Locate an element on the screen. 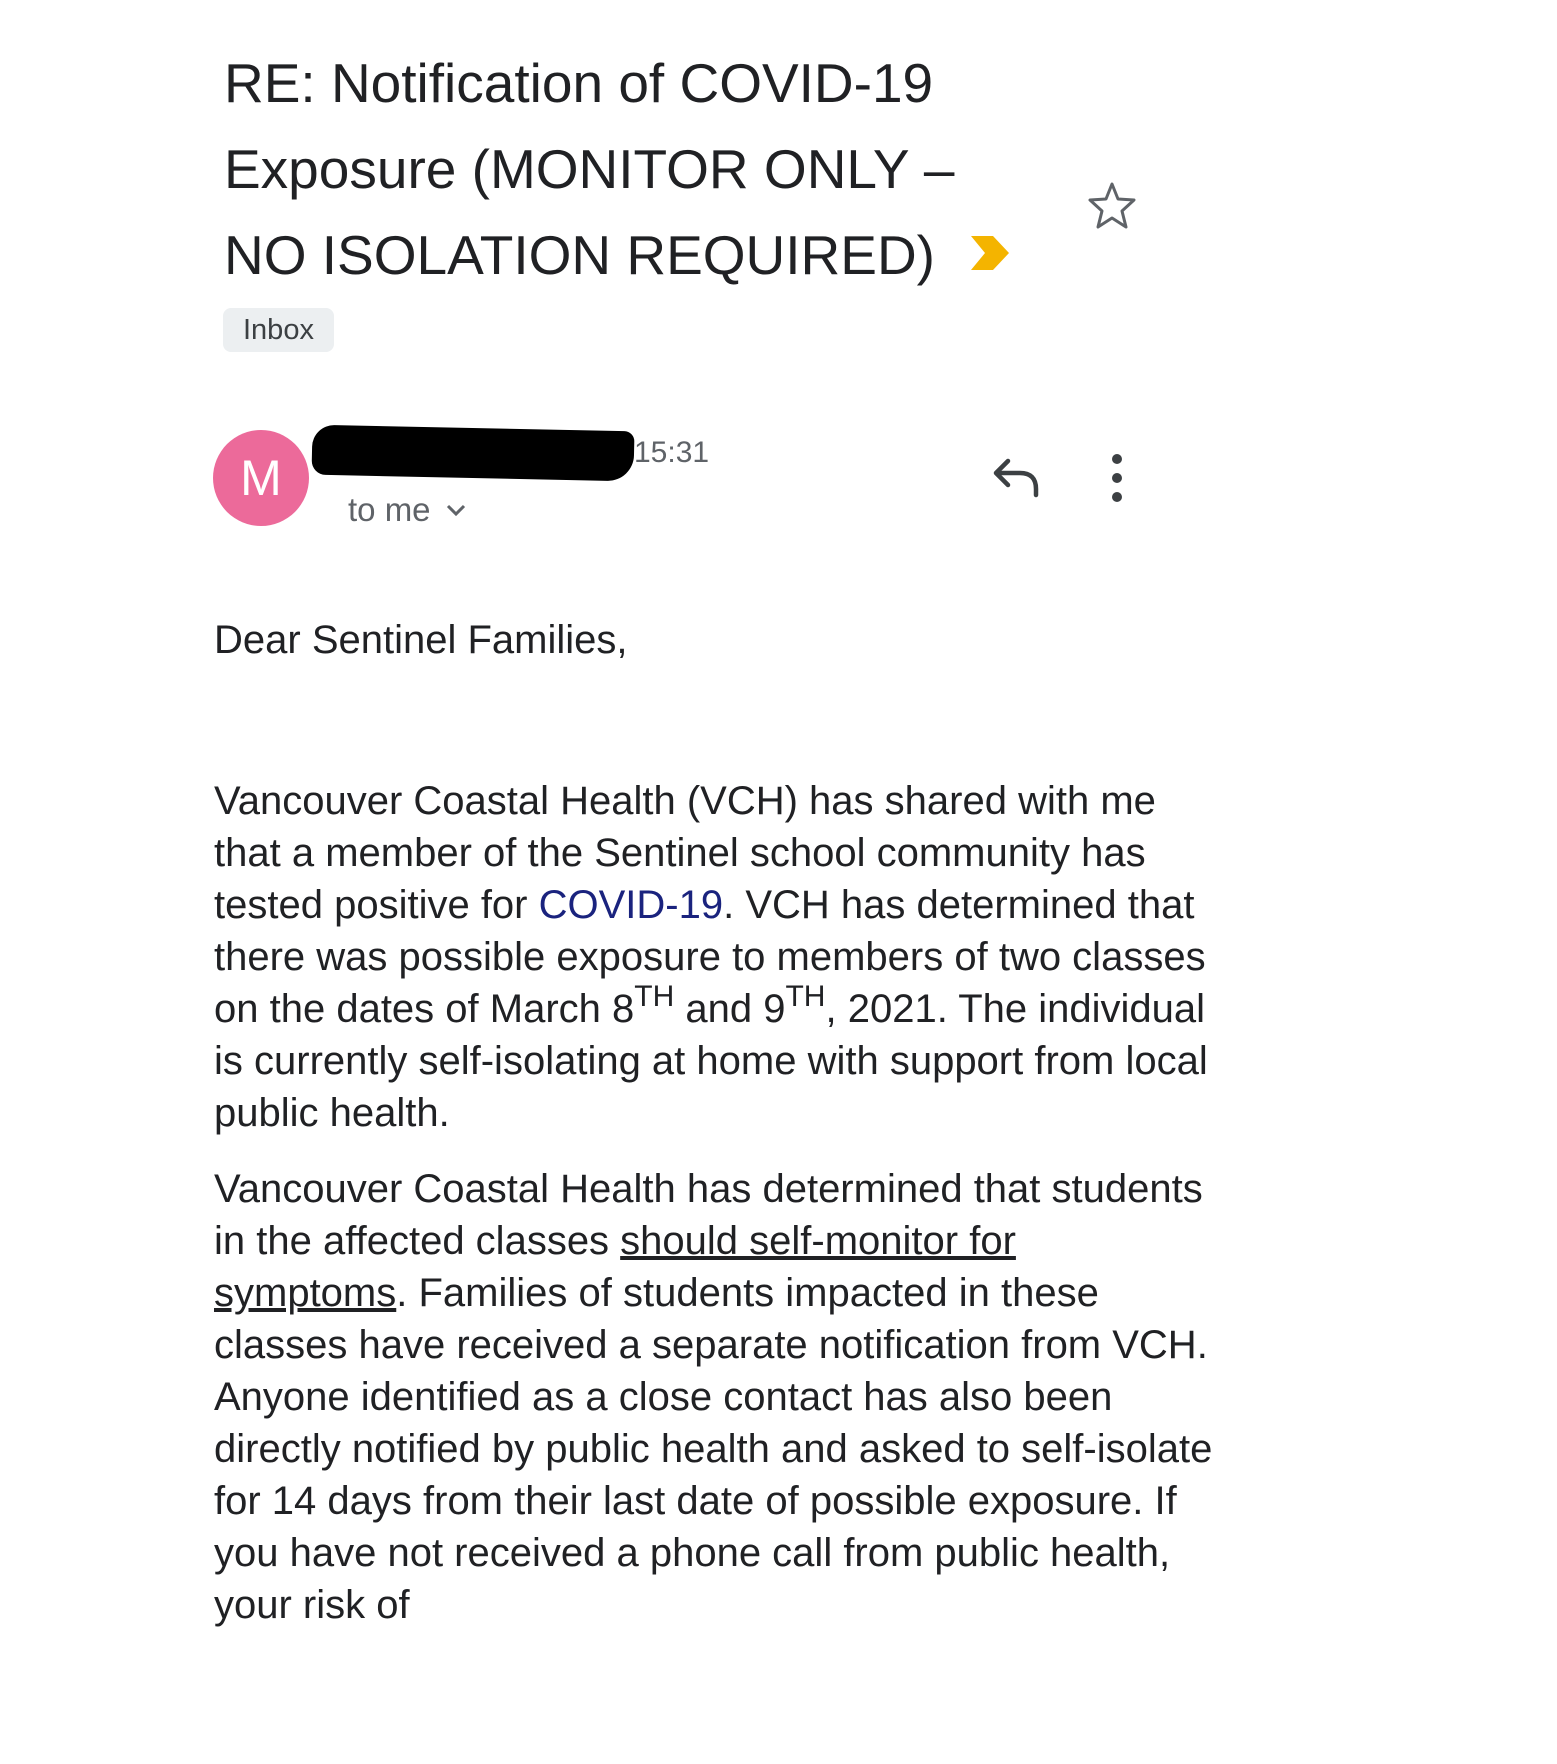 Image resolution: width=1557 pixels, height=1764 pixels. sender-name-redacted is located at coordinates (473, 453).